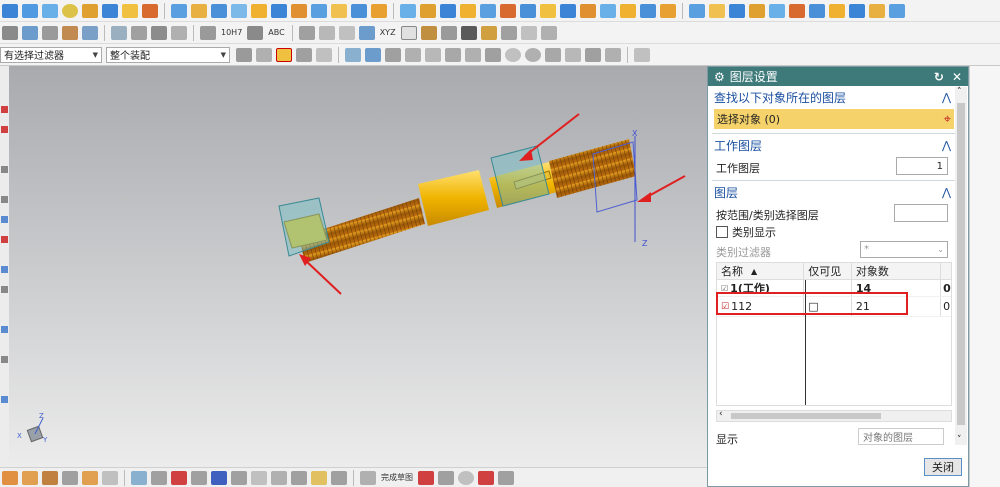 The width and height of the screenshot is (1000, 487). What do you see at coordinates (4, 219) in the screenshot?
I see `reuse-library-icon` at bounding box center [4, 219].